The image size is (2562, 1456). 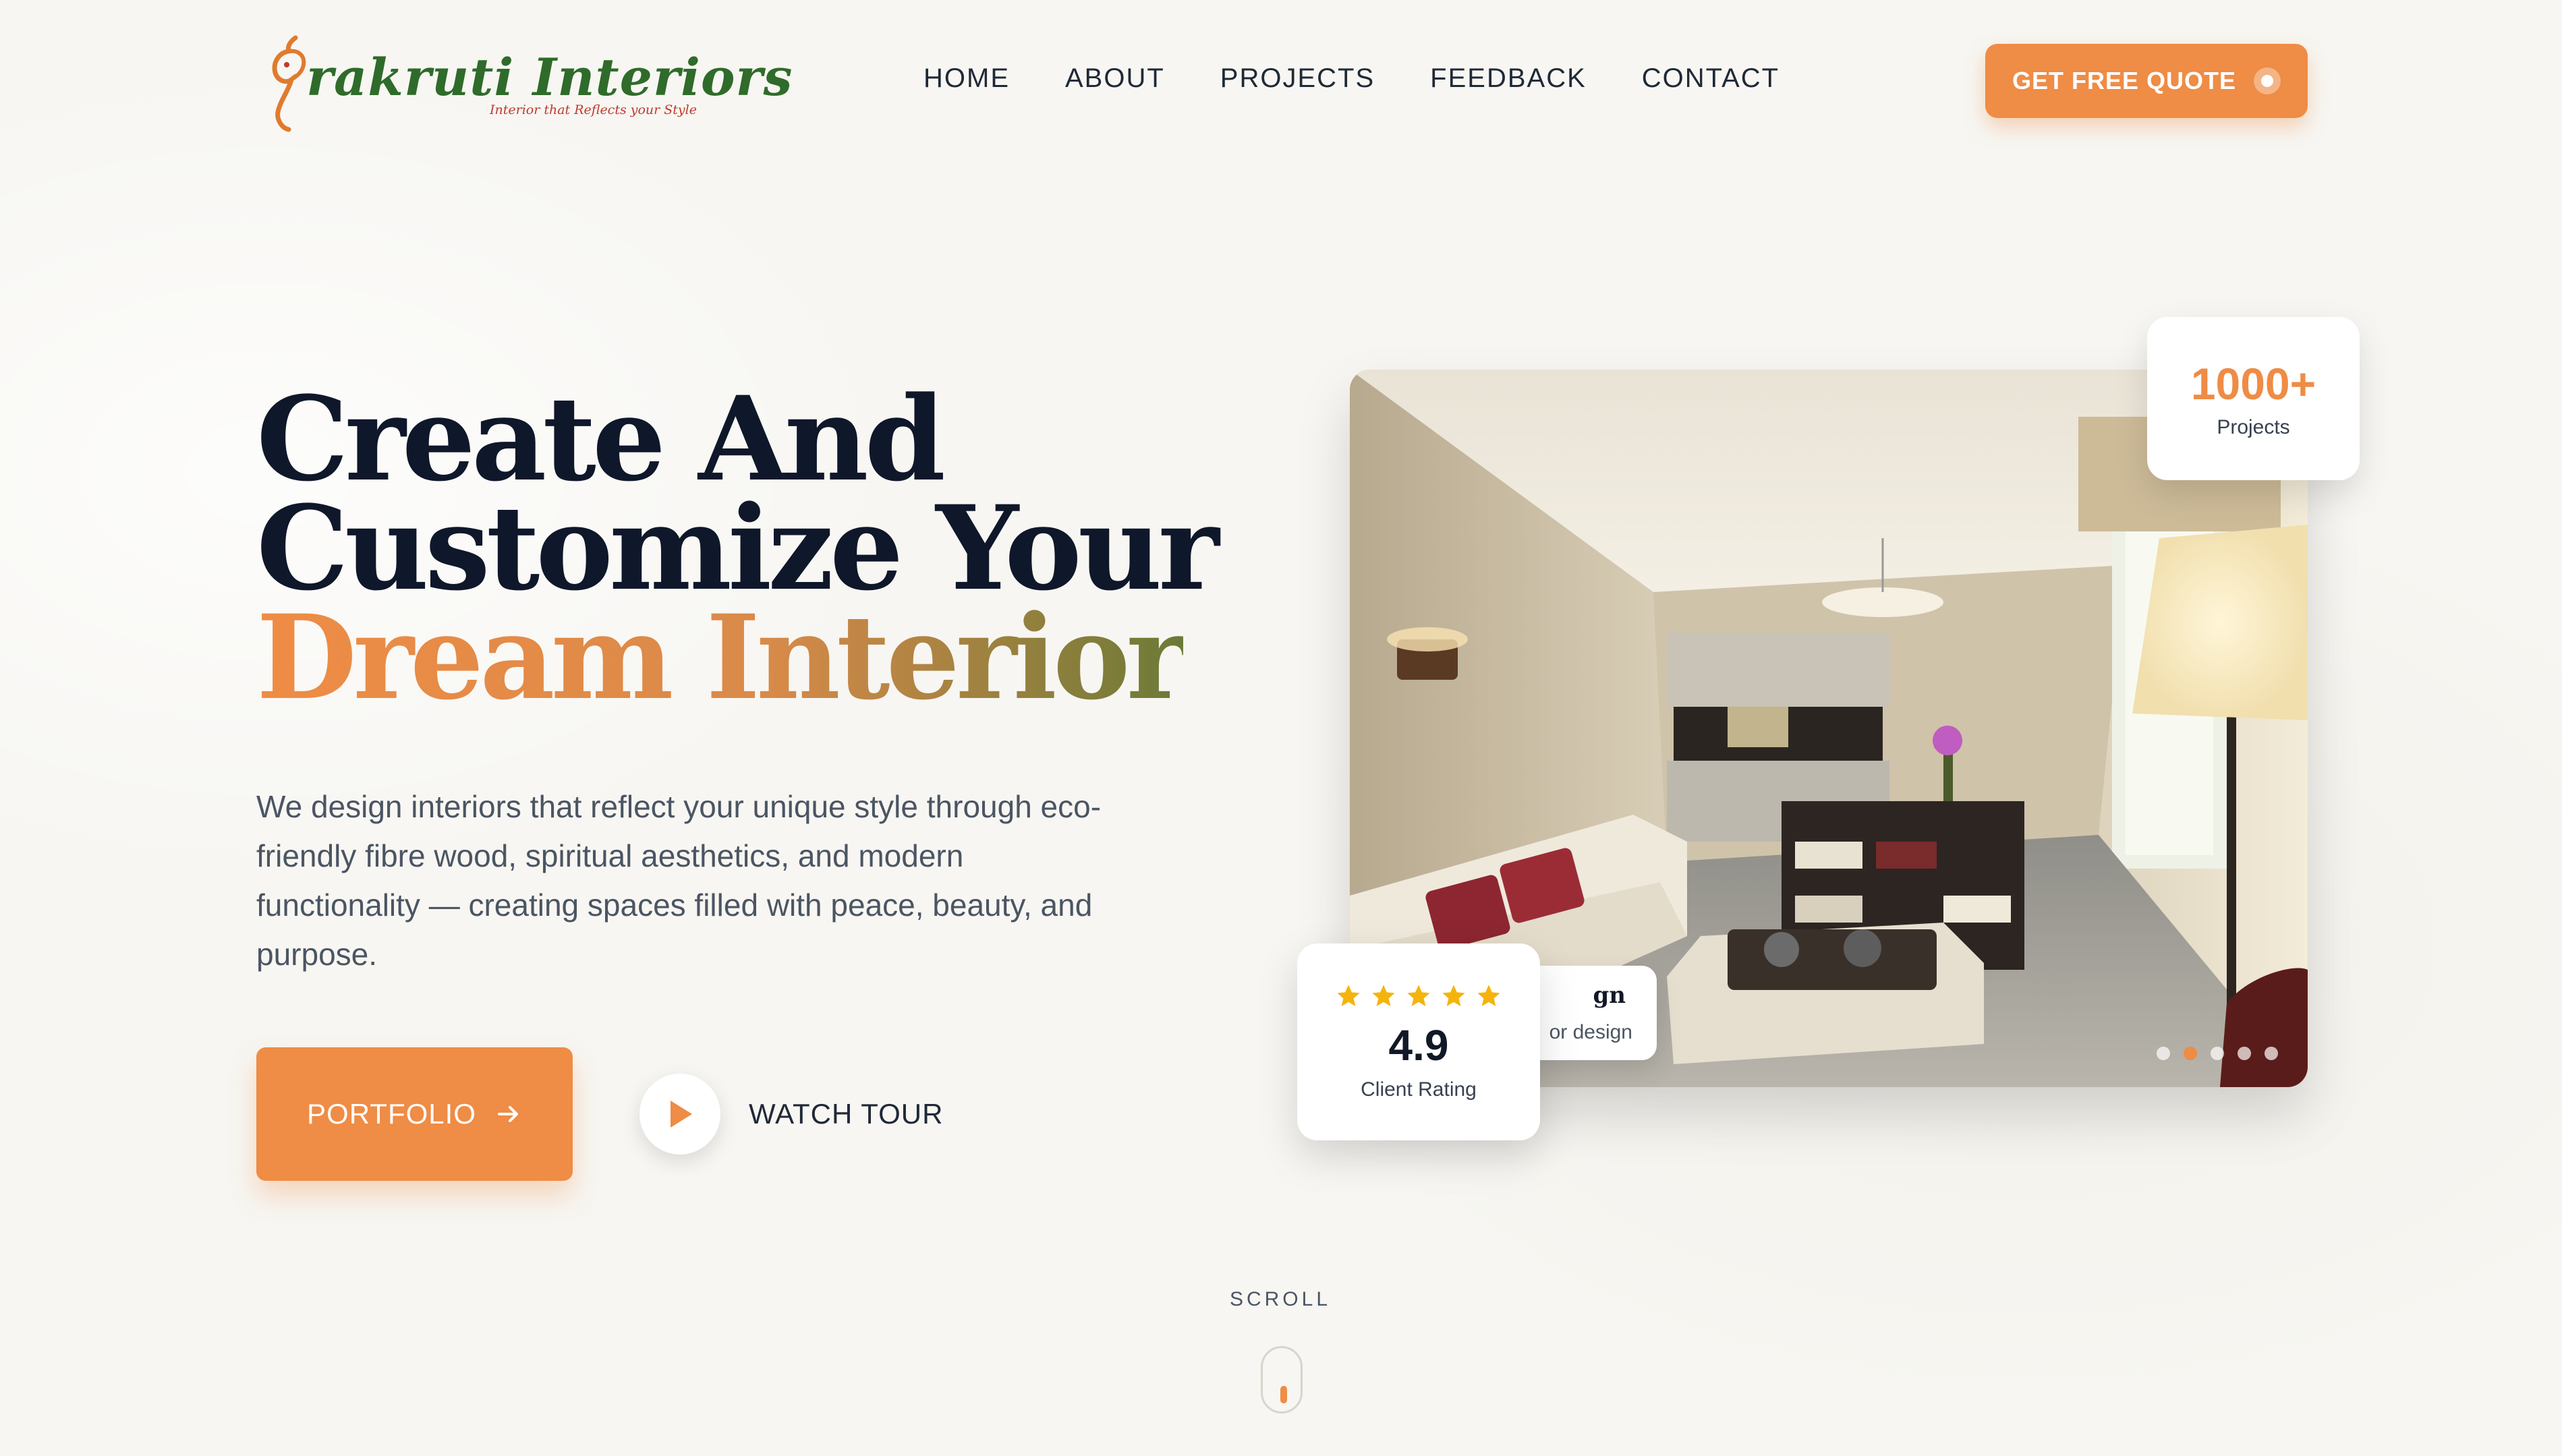 What do you see at coordinates (1297, 78) in the screenshot?
I see `nav-projects: PROJECTS` at bounding box center [1297, 78].